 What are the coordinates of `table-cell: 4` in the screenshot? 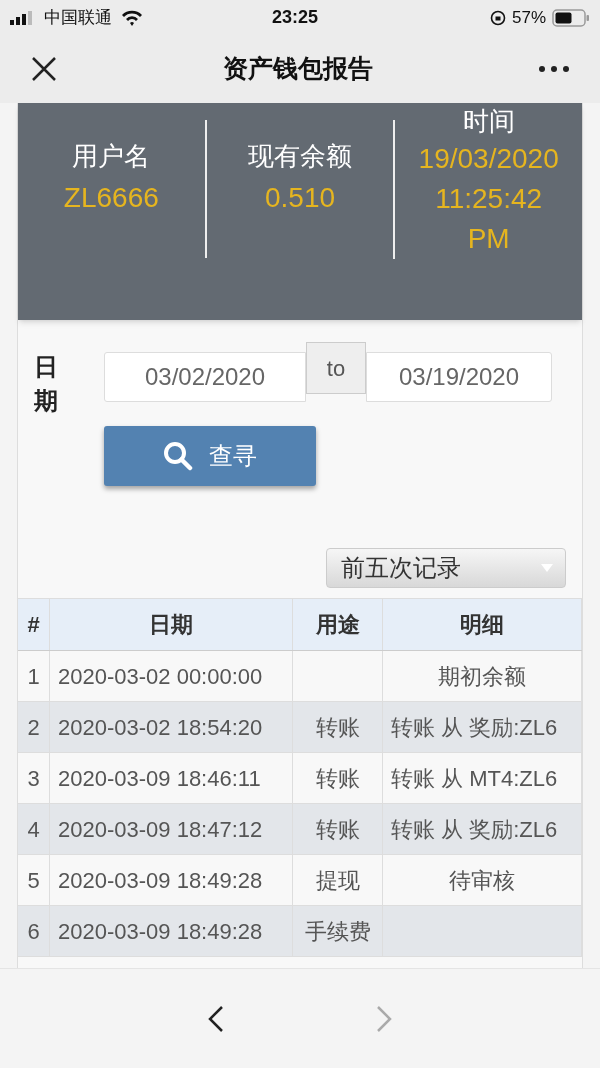 It's located at (34, 829).